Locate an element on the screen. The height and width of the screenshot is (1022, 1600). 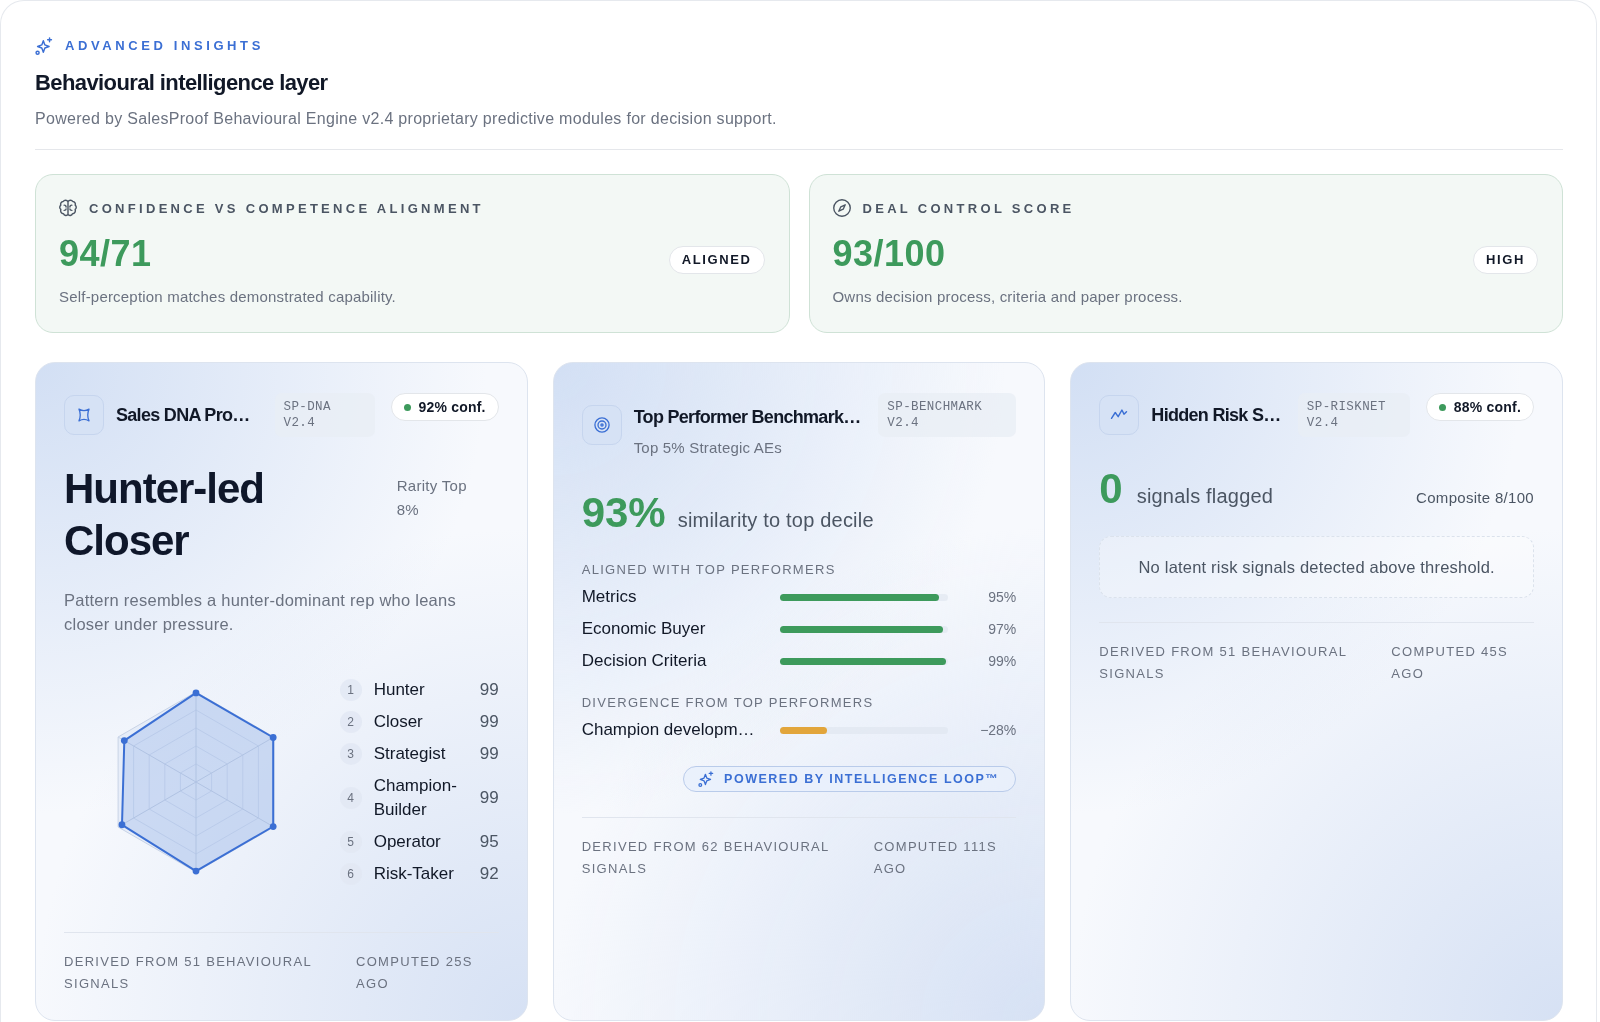
confidence-label: 92% conf. is located at coordinates (452, 407).